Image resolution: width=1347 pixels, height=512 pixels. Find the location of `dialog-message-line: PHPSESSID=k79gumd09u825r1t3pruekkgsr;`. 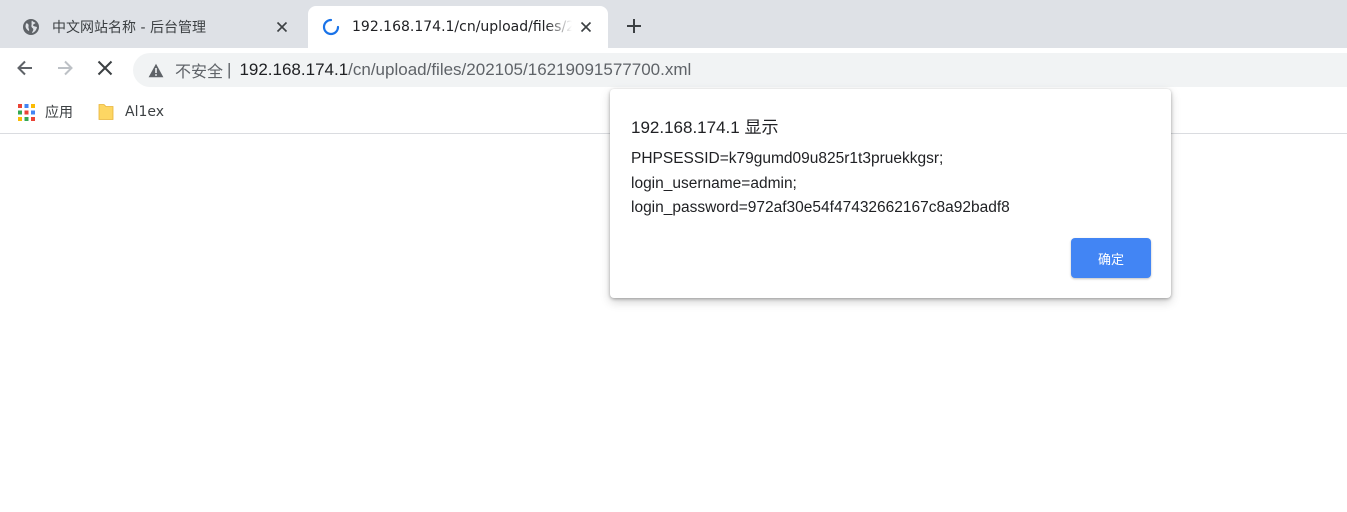

dialog-message-line: PHPSESSID=k79gumd09u825r1t3pruekkgsr; is located at coordinates (787, 158).